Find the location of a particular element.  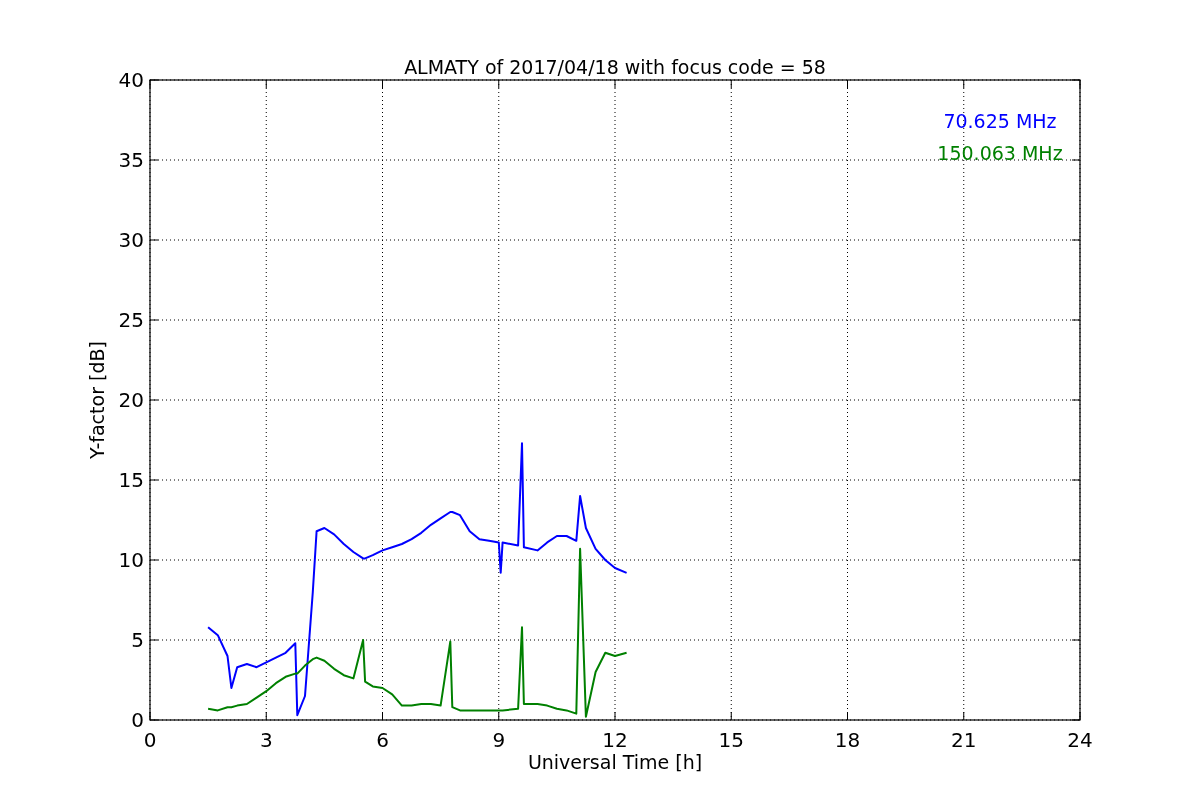

x-tick-label: 0 is located at coordinates (150, 740).